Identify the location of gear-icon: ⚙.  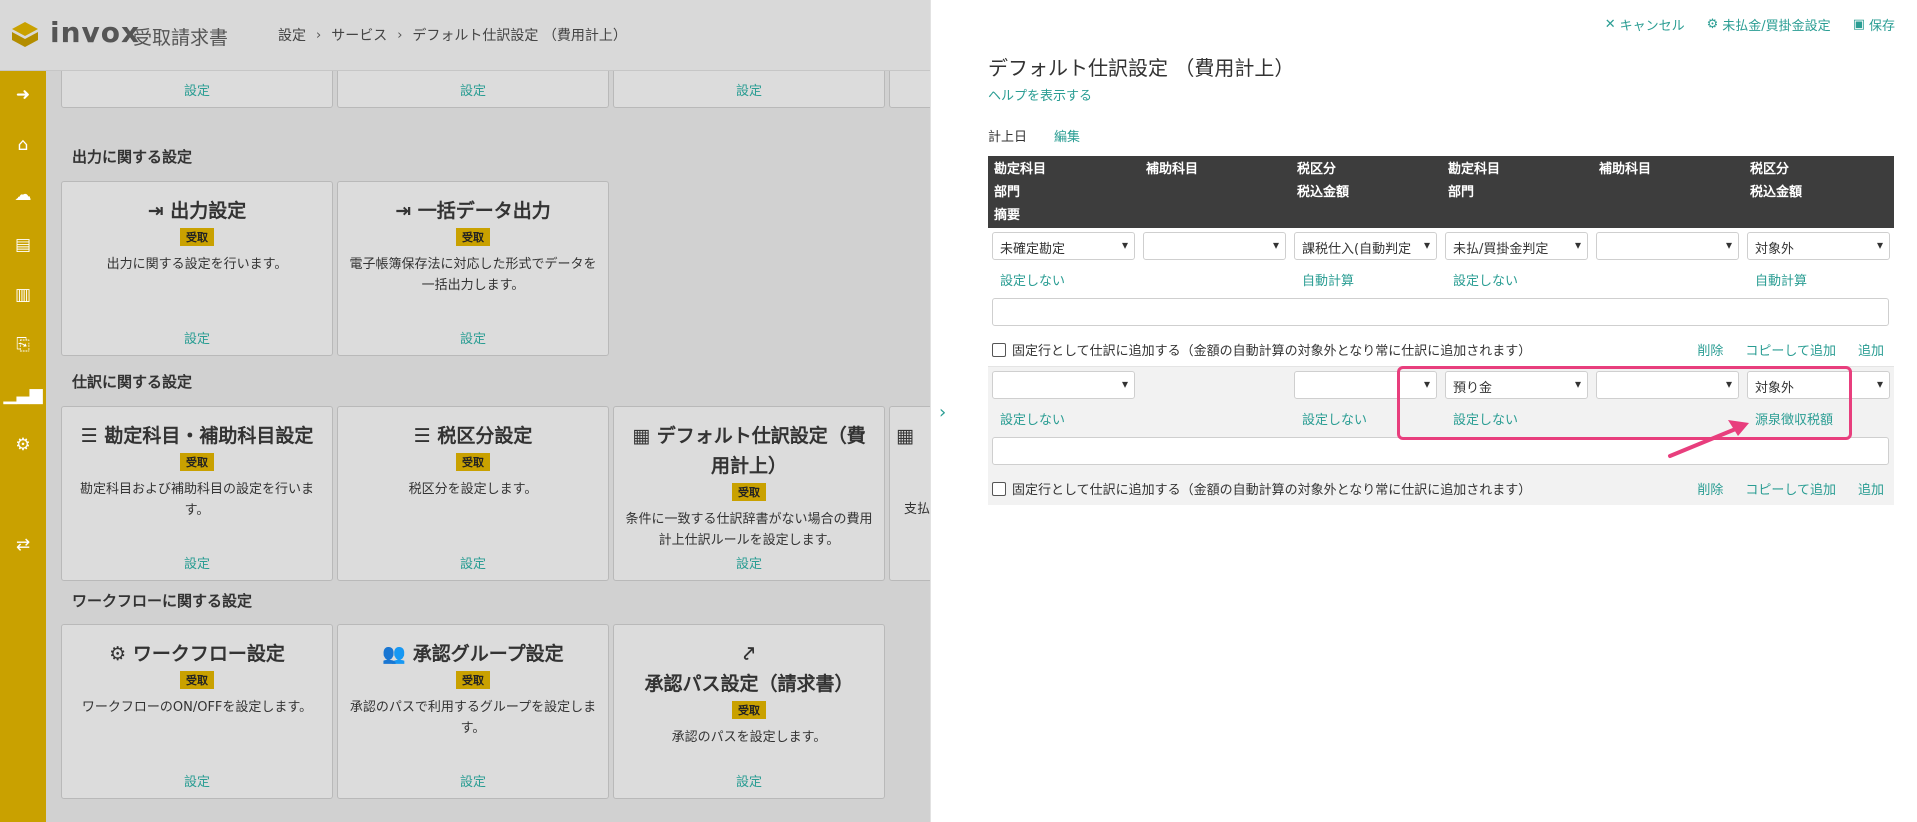
(23, 445).